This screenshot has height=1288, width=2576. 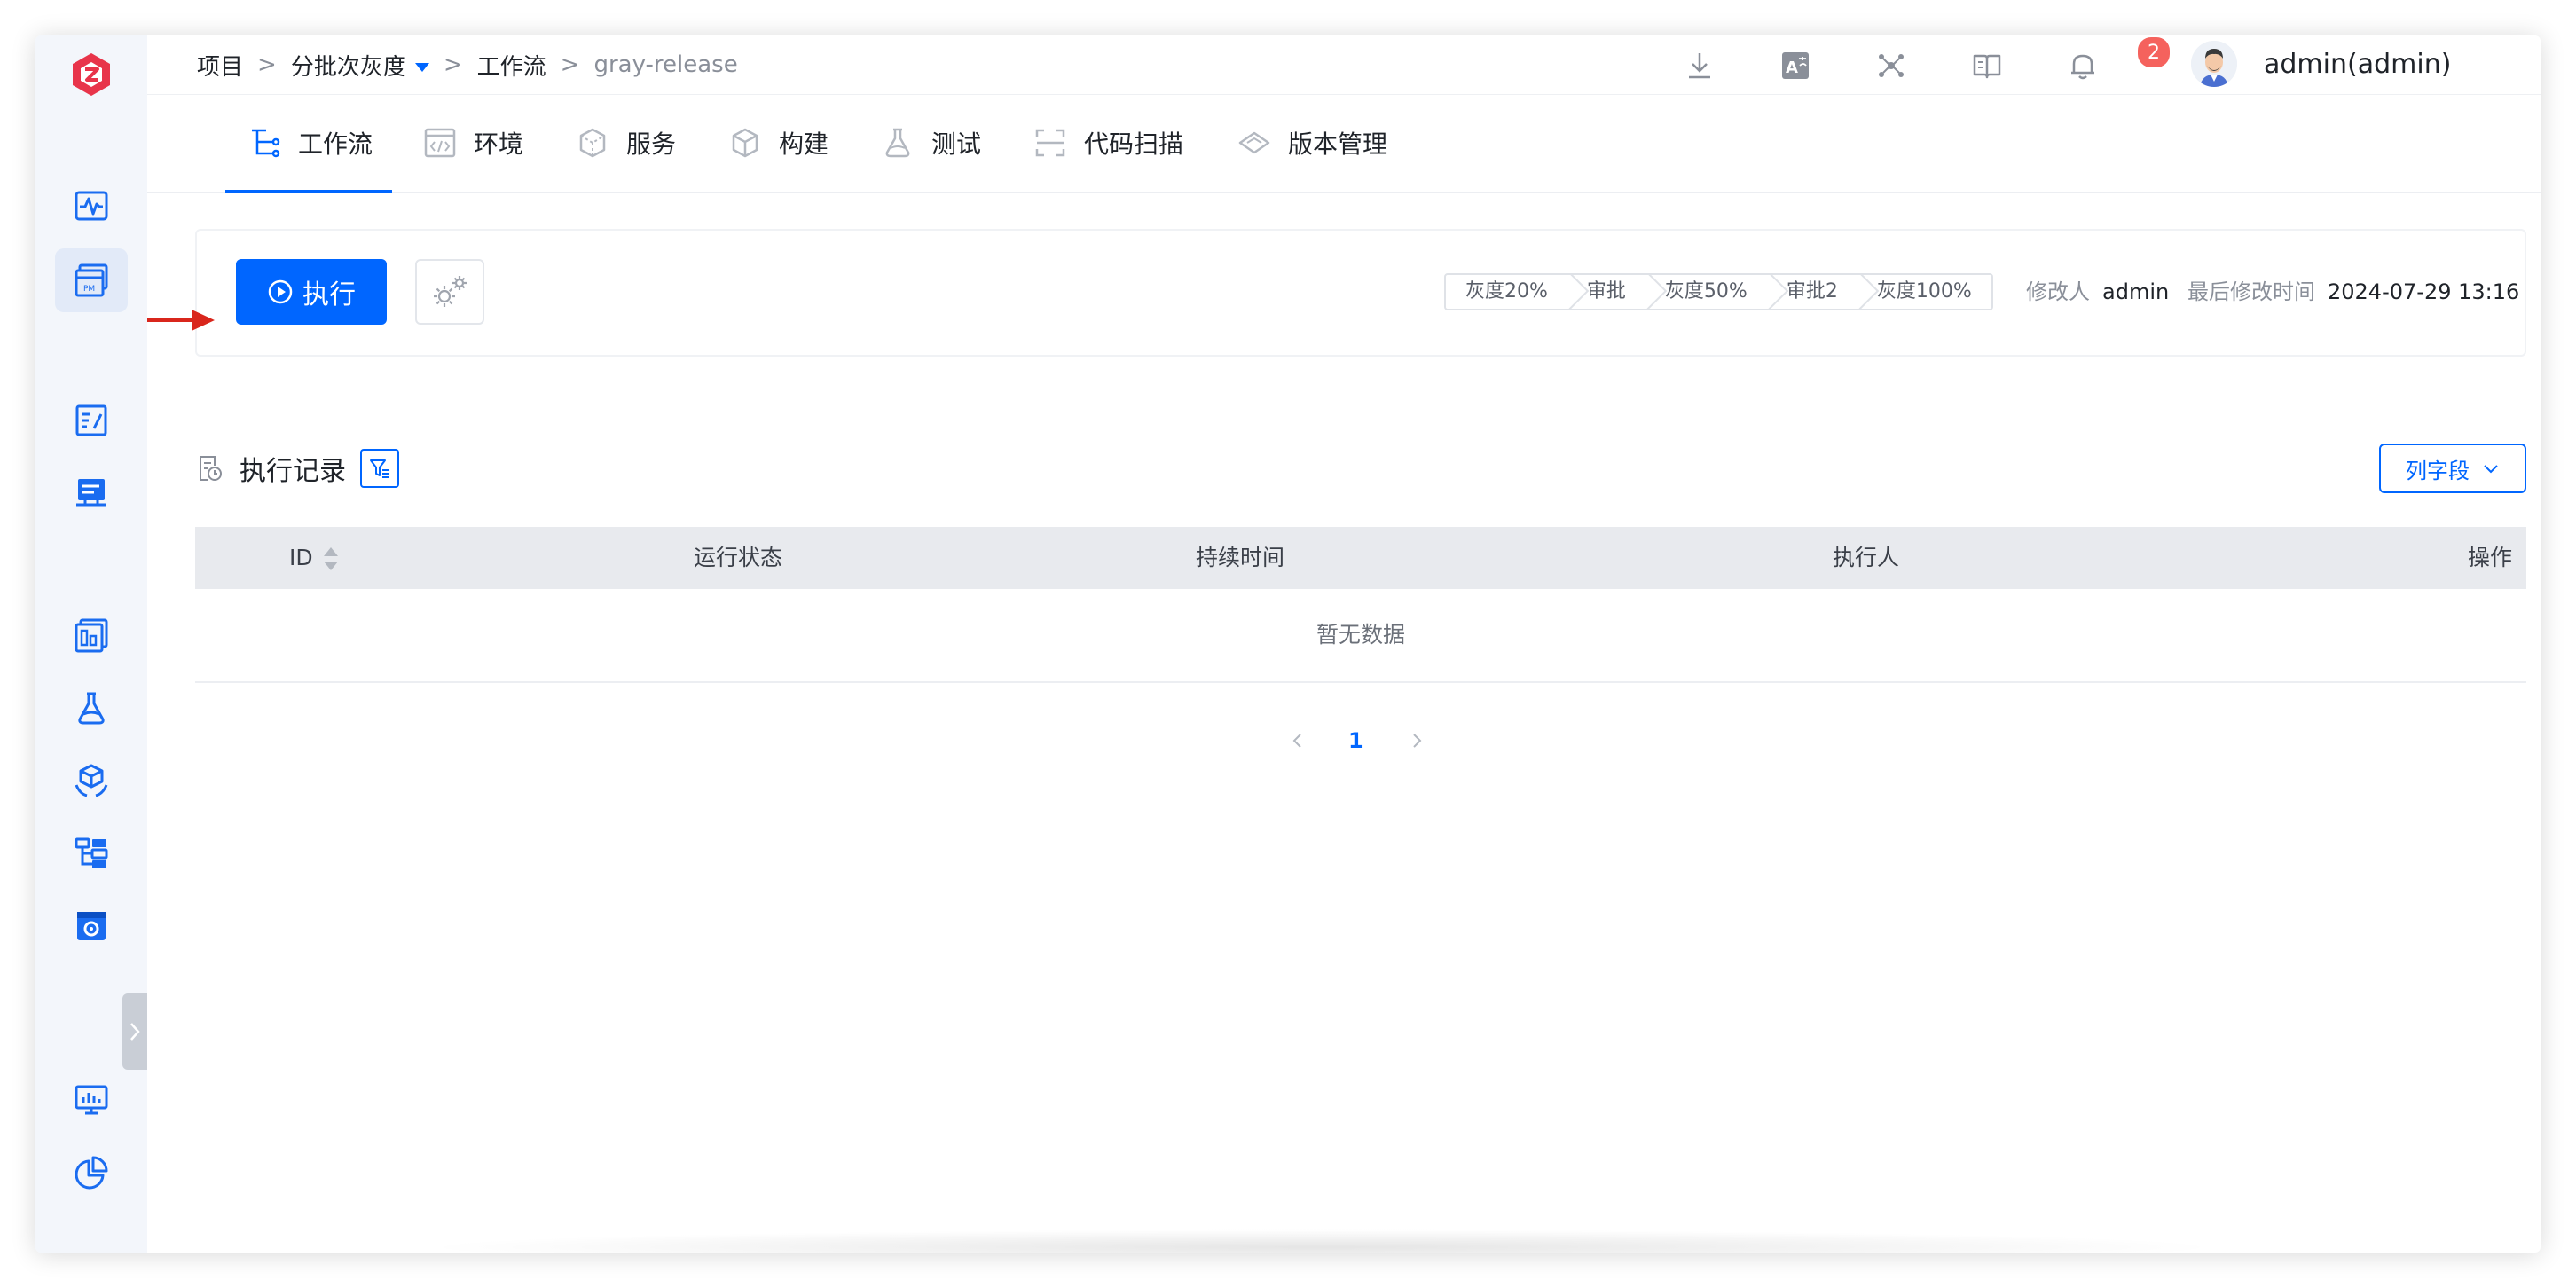 I want to click on red-arrow-icon, so click(x=181, y=320).